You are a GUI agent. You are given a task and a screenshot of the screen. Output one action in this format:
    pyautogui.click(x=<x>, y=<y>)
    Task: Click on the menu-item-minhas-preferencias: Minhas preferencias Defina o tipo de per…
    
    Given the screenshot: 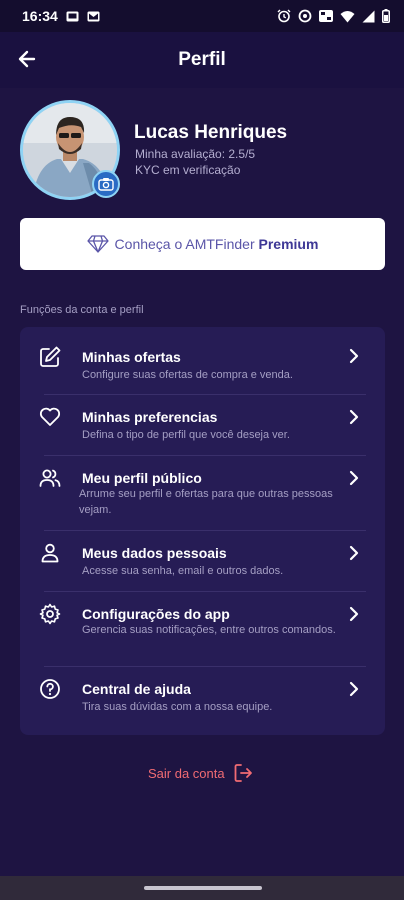 What is the action you would take?
    pyautogui.click(x=202, y=425)
    